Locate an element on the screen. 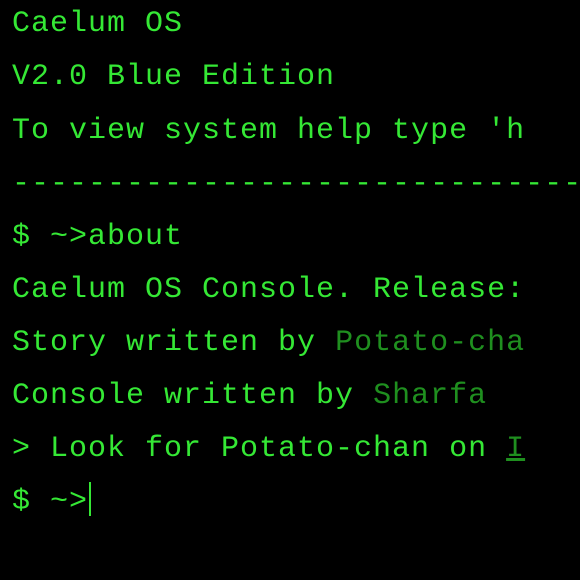  text-cursor is located at coordinates (90, 499).